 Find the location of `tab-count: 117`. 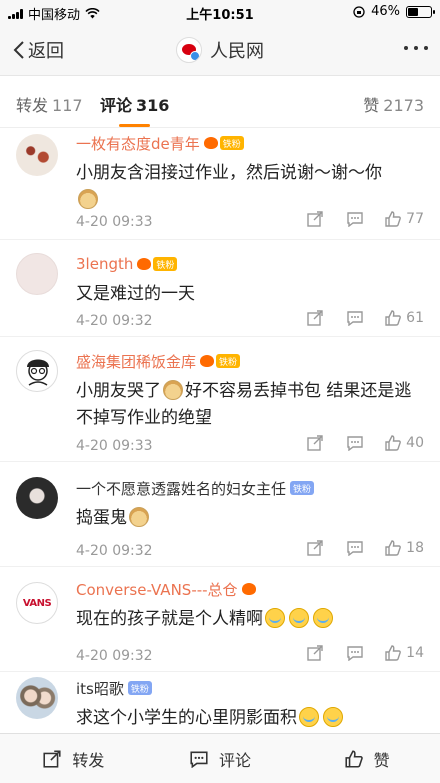

tab-count: 117 is located at coordinates (67, 105).